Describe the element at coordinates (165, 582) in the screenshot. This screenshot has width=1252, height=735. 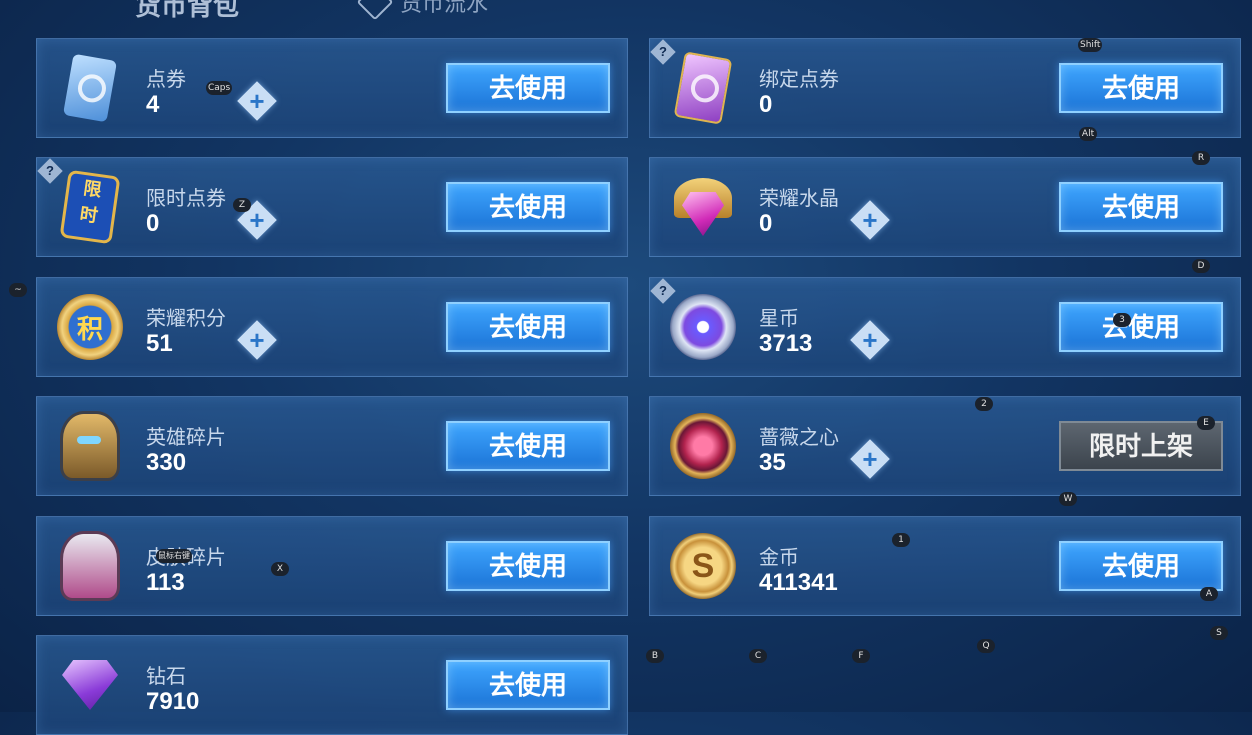
I see `currency-amount: 113` at that location.